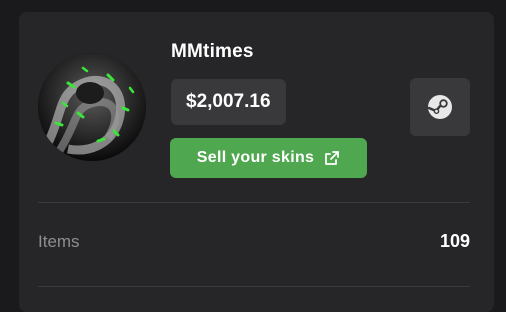 Image resolution: width=506 pixels, height=312 pixels. What do you see at coordinates (332, 158) in the screenshot?
I see `external-link-icon` at bounding box center [332, 158].